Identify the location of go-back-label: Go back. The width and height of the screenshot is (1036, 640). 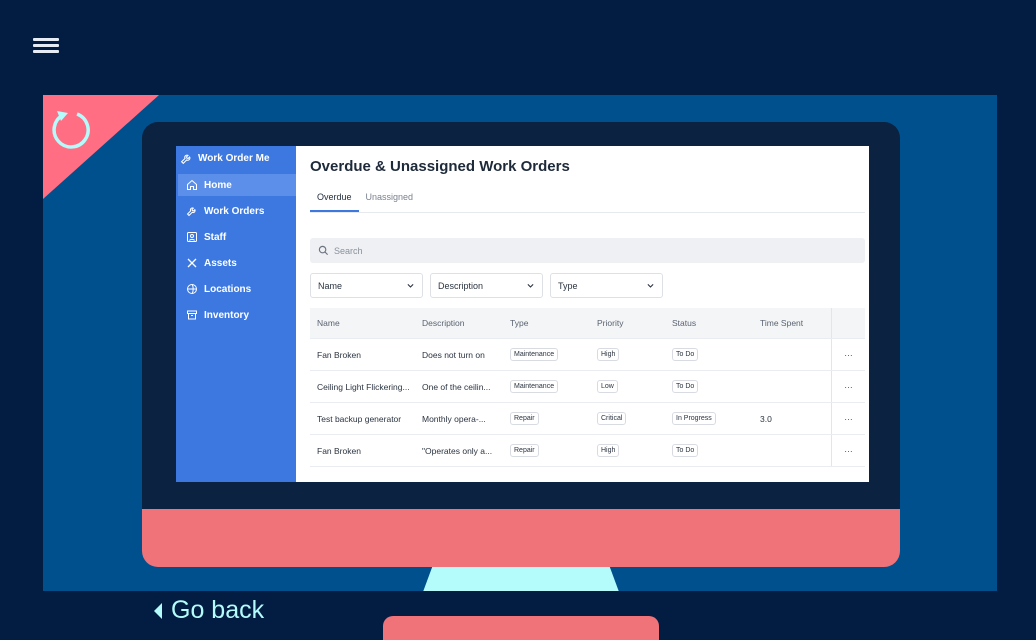
(218, 610).